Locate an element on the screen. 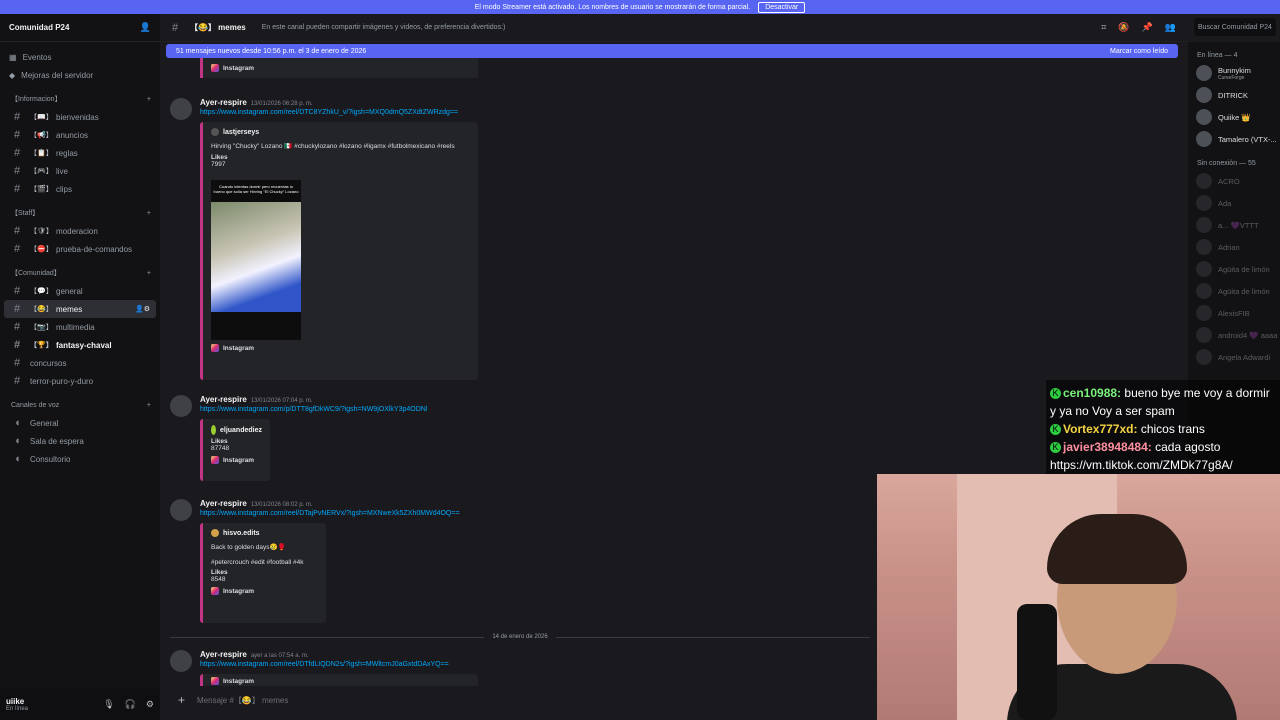 Image resolution: width=1280 pixels, height=720 pixels. search-input: Buscar Comunidad P24 is located at coordinates (1235, 27).